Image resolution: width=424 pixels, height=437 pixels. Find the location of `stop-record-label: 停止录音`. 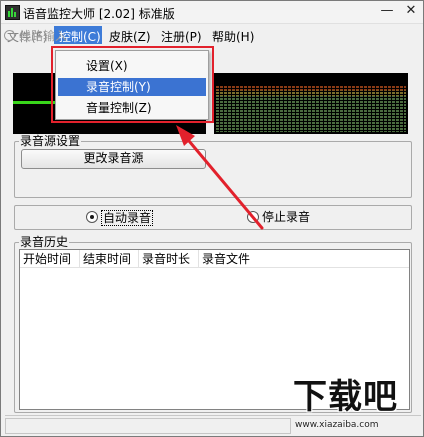

stop-record-label: 停止录音 is located at coordinates (286, 217).